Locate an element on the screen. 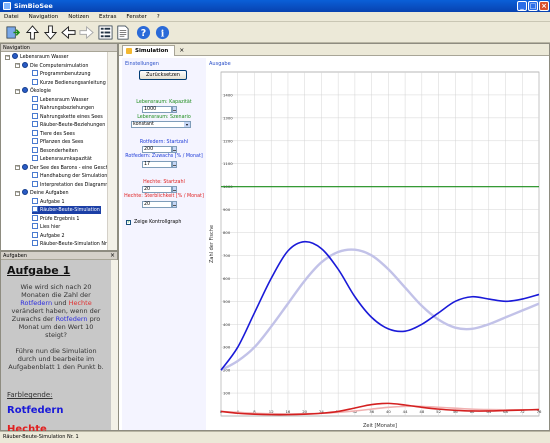 Image resolution: width=550 pixels, height=443 pixels. navigation-item: Pflanzen des Sees is located at coordinates (66, 142).